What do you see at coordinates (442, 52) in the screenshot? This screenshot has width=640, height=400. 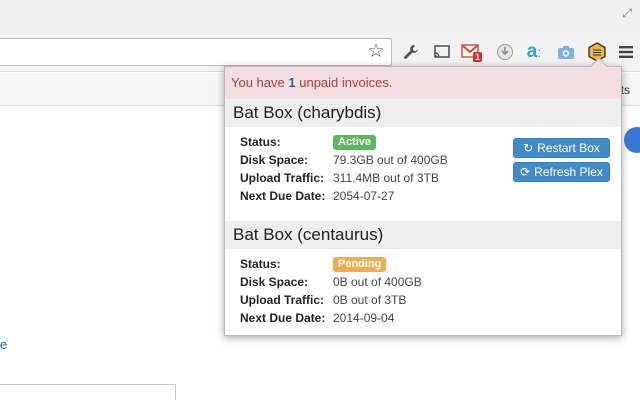 I see `cast-icon` at bounding box center [442, 52].